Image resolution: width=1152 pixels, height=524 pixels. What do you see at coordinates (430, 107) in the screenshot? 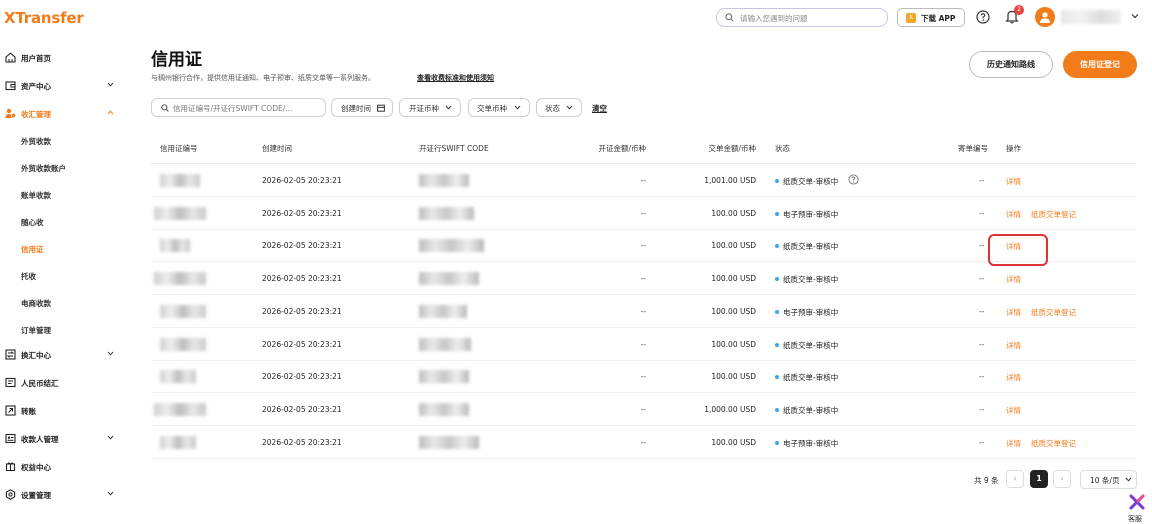
I see `issue-currency-filter: 开证币种` at bounding box center [430, 107].